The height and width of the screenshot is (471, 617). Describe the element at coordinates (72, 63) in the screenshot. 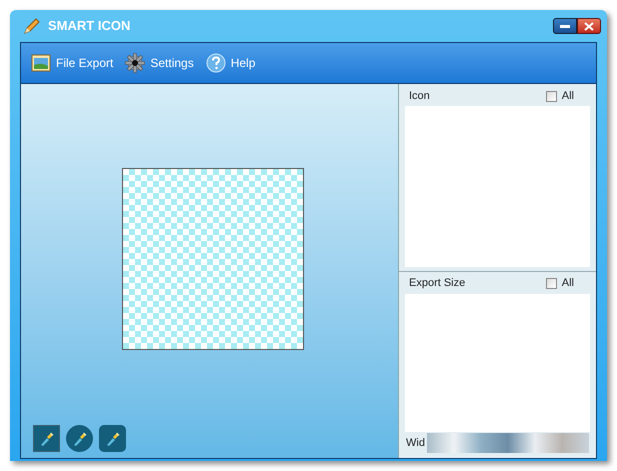

I see `toolbar-button: File Export` at that location.